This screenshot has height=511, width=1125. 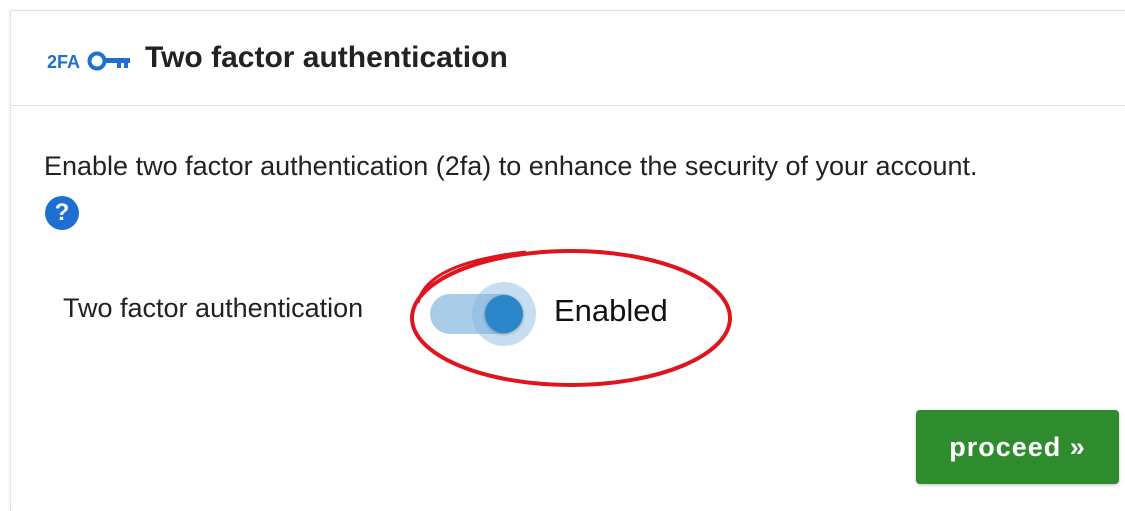 I want to click on key-icon: 2FA, so click(x=88, y=61).